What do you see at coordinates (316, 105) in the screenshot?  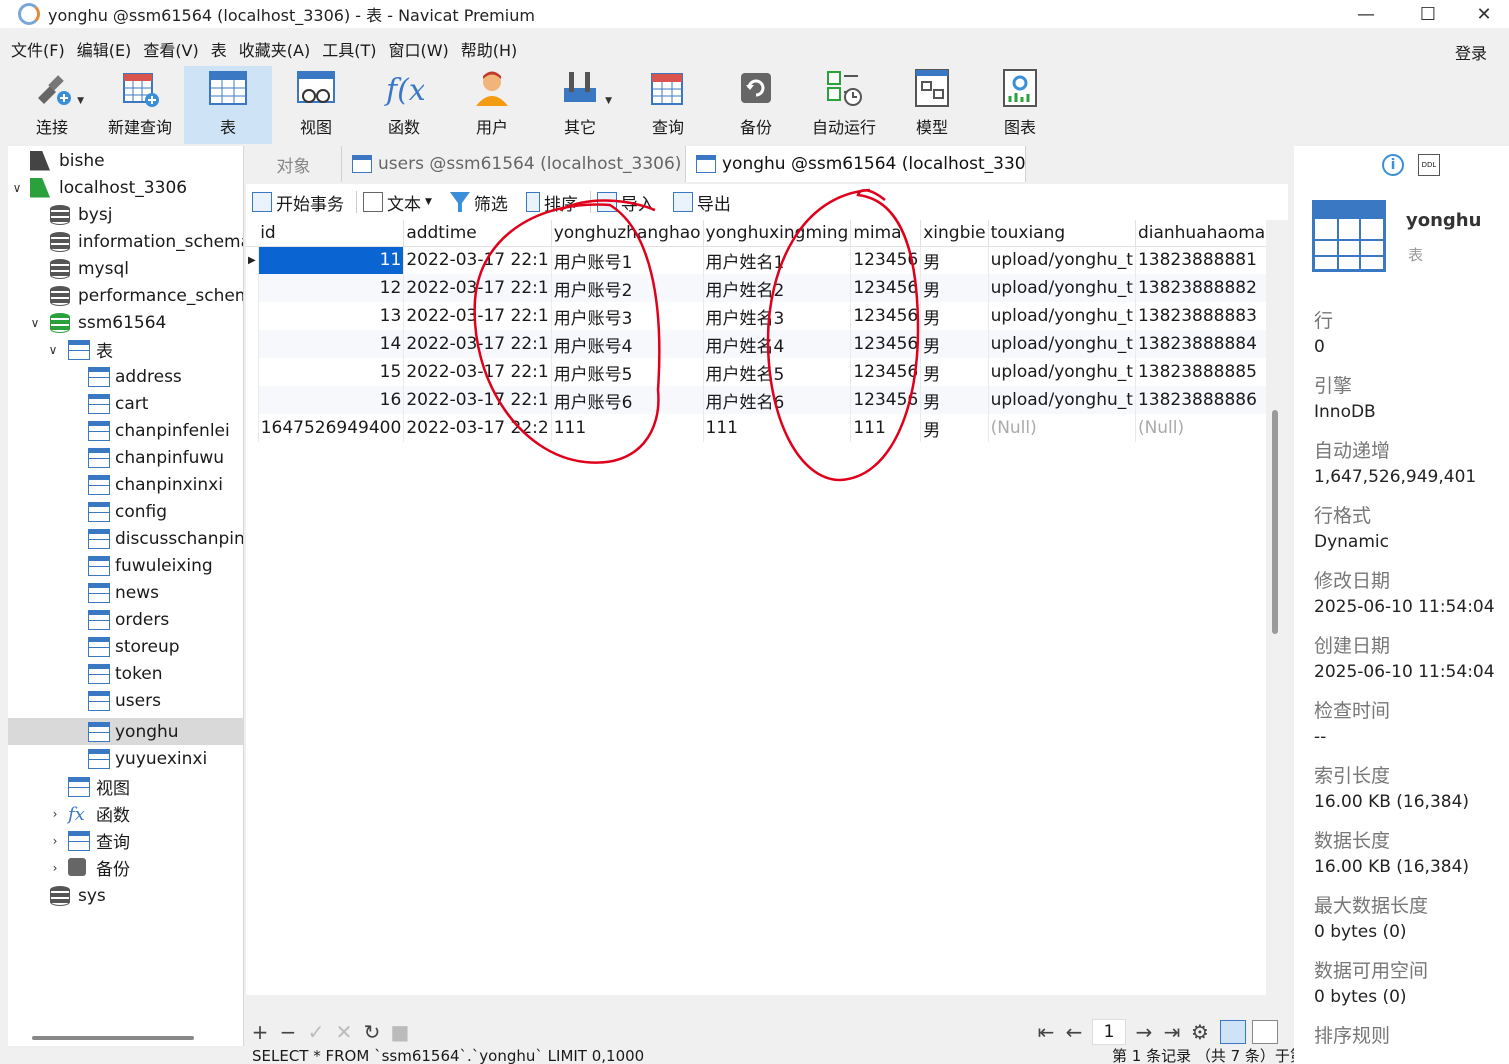 I see `toolbar-view-button: 视图` at bounding box center [316, 105].